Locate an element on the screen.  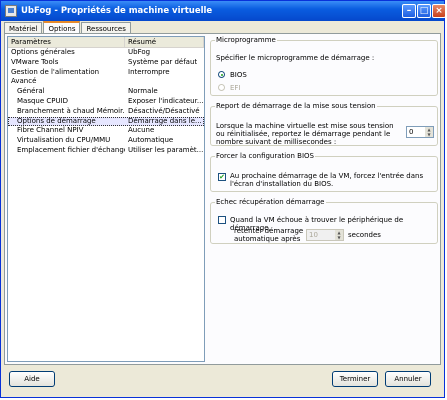
list-item: VMware Tools Système par défaut is located at coordinates (106, 63).